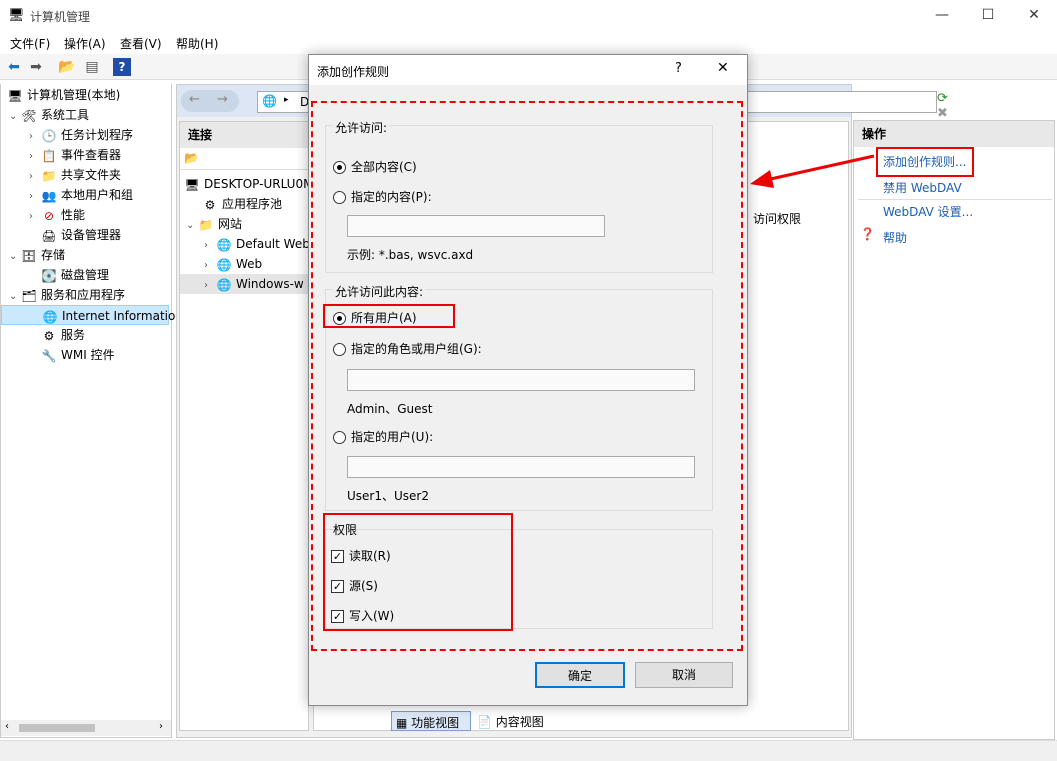 The image size is (1057, 761). What do you see at coordinates (353, 72) in the screenshot?
I see `dialog-title: 添加创作规则` at bounding box center [353, 72].